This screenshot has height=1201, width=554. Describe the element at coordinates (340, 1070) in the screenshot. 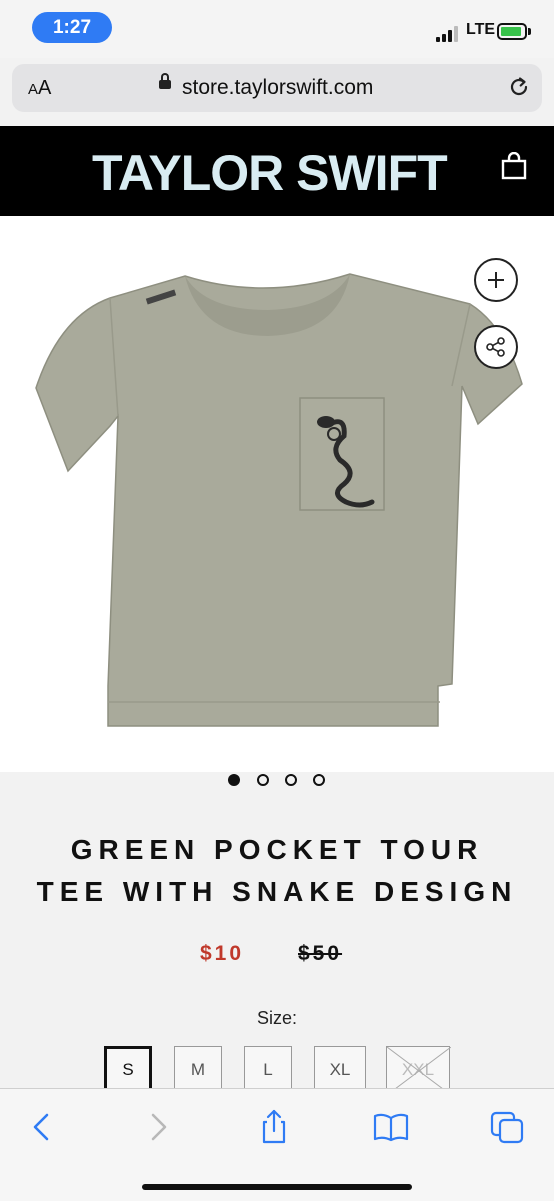

I see `size-option-xl: XL` at that location.